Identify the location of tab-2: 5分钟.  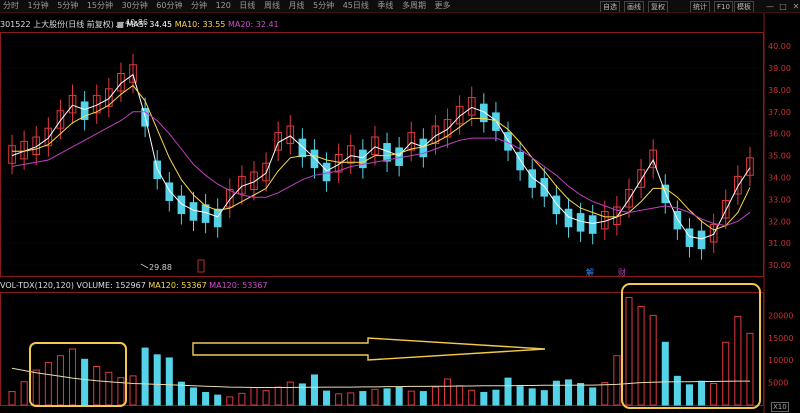
(67, 6).